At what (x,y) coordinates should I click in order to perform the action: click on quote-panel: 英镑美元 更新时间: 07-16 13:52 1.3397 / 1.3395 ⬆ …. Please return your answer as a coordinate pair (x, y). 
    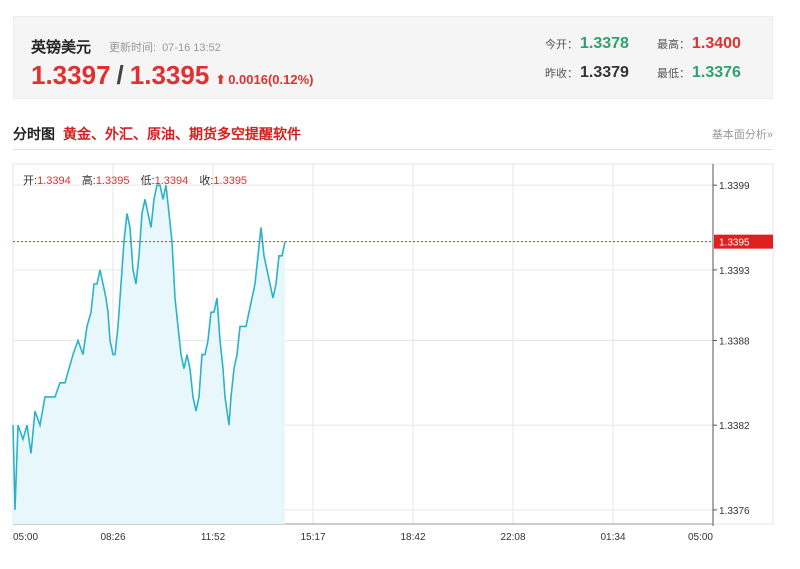
    Looking at the image, I should click on (393, 57).